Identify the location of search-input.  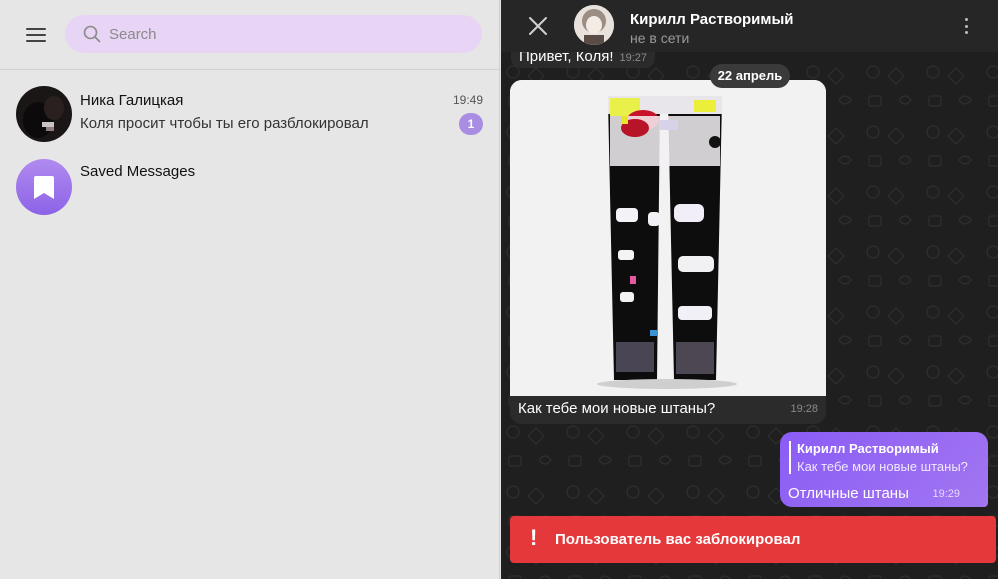
(289, 34).